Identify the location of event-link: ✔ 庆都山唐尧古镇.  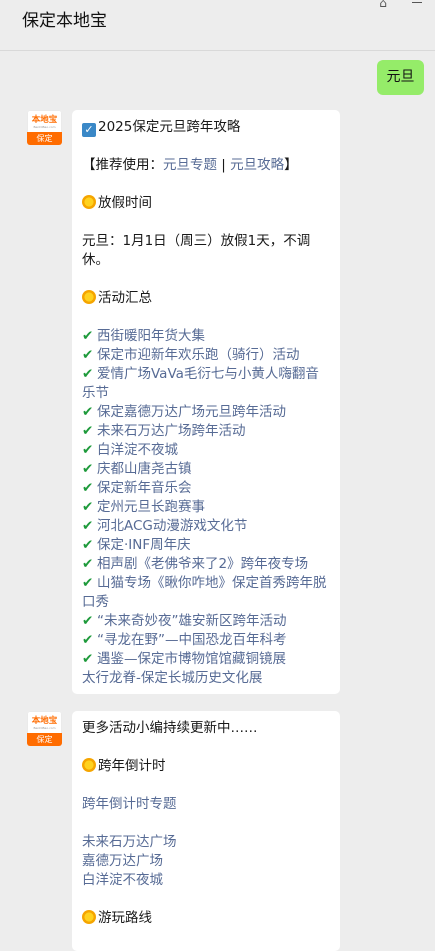
(206, 469).